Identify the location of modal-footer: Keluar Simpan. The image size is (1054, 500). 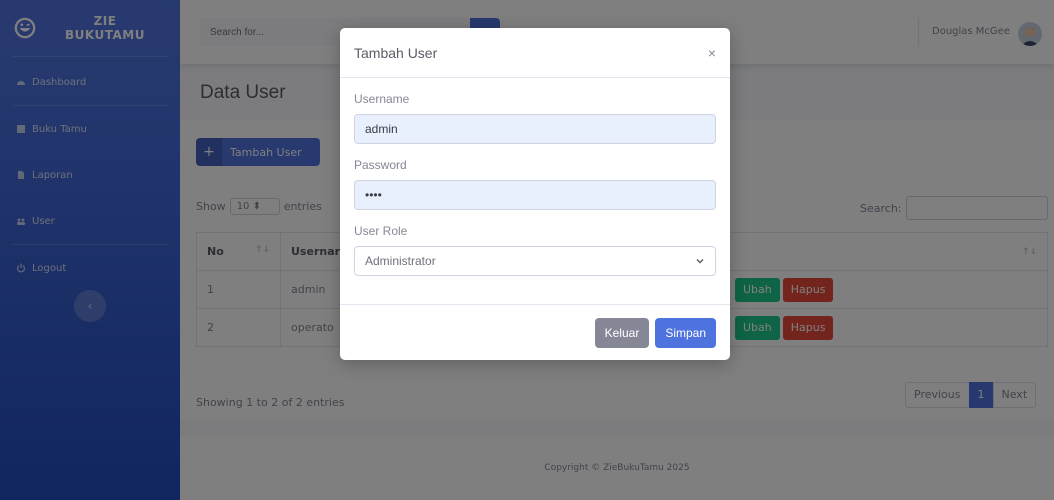
(535, 332).